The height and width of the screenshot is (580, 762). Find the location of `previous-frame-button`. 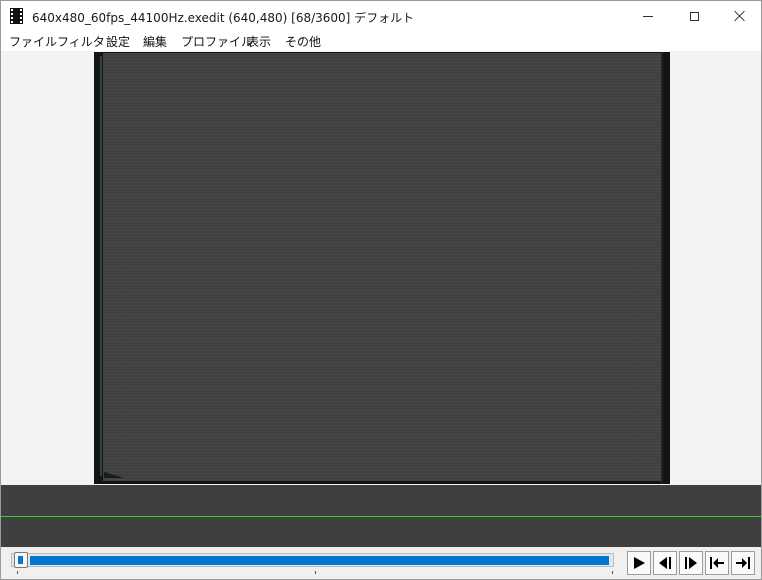

previous-frame-button is located at coordinates (665, 563).